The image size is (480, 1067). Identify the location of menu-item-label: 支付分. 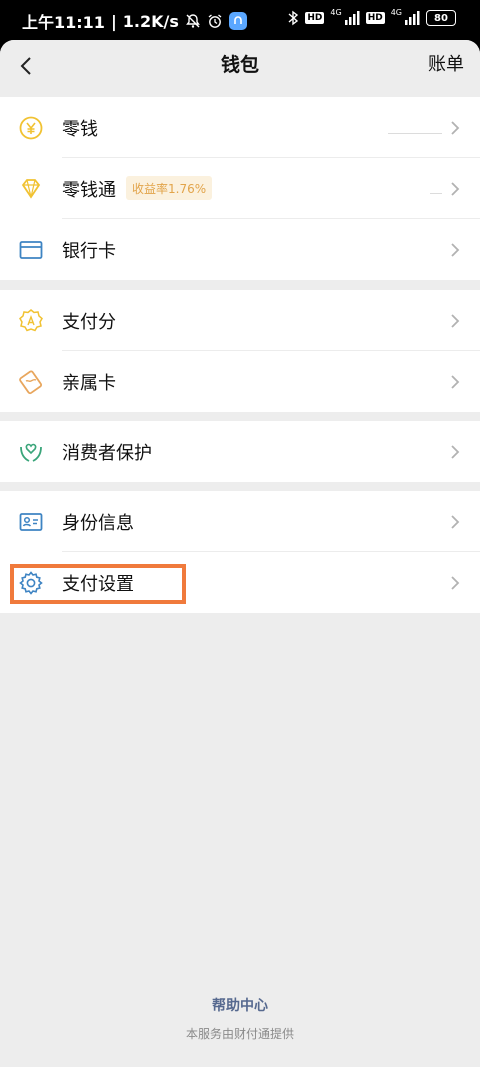
(89, 322).